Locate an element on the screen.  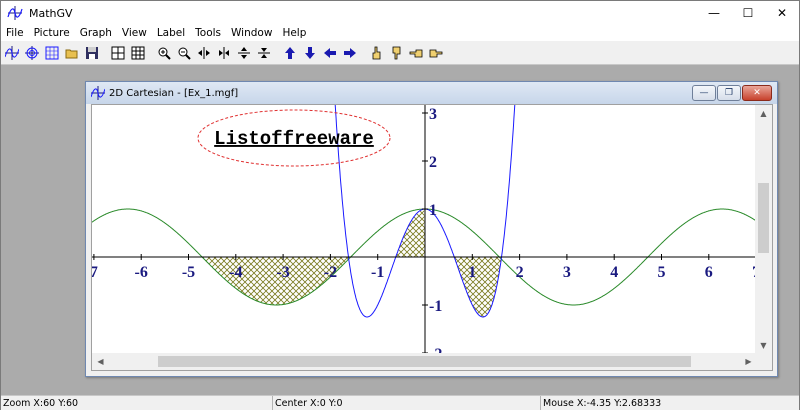
x-tick-label: 1 is located at coordinates (472, 272).